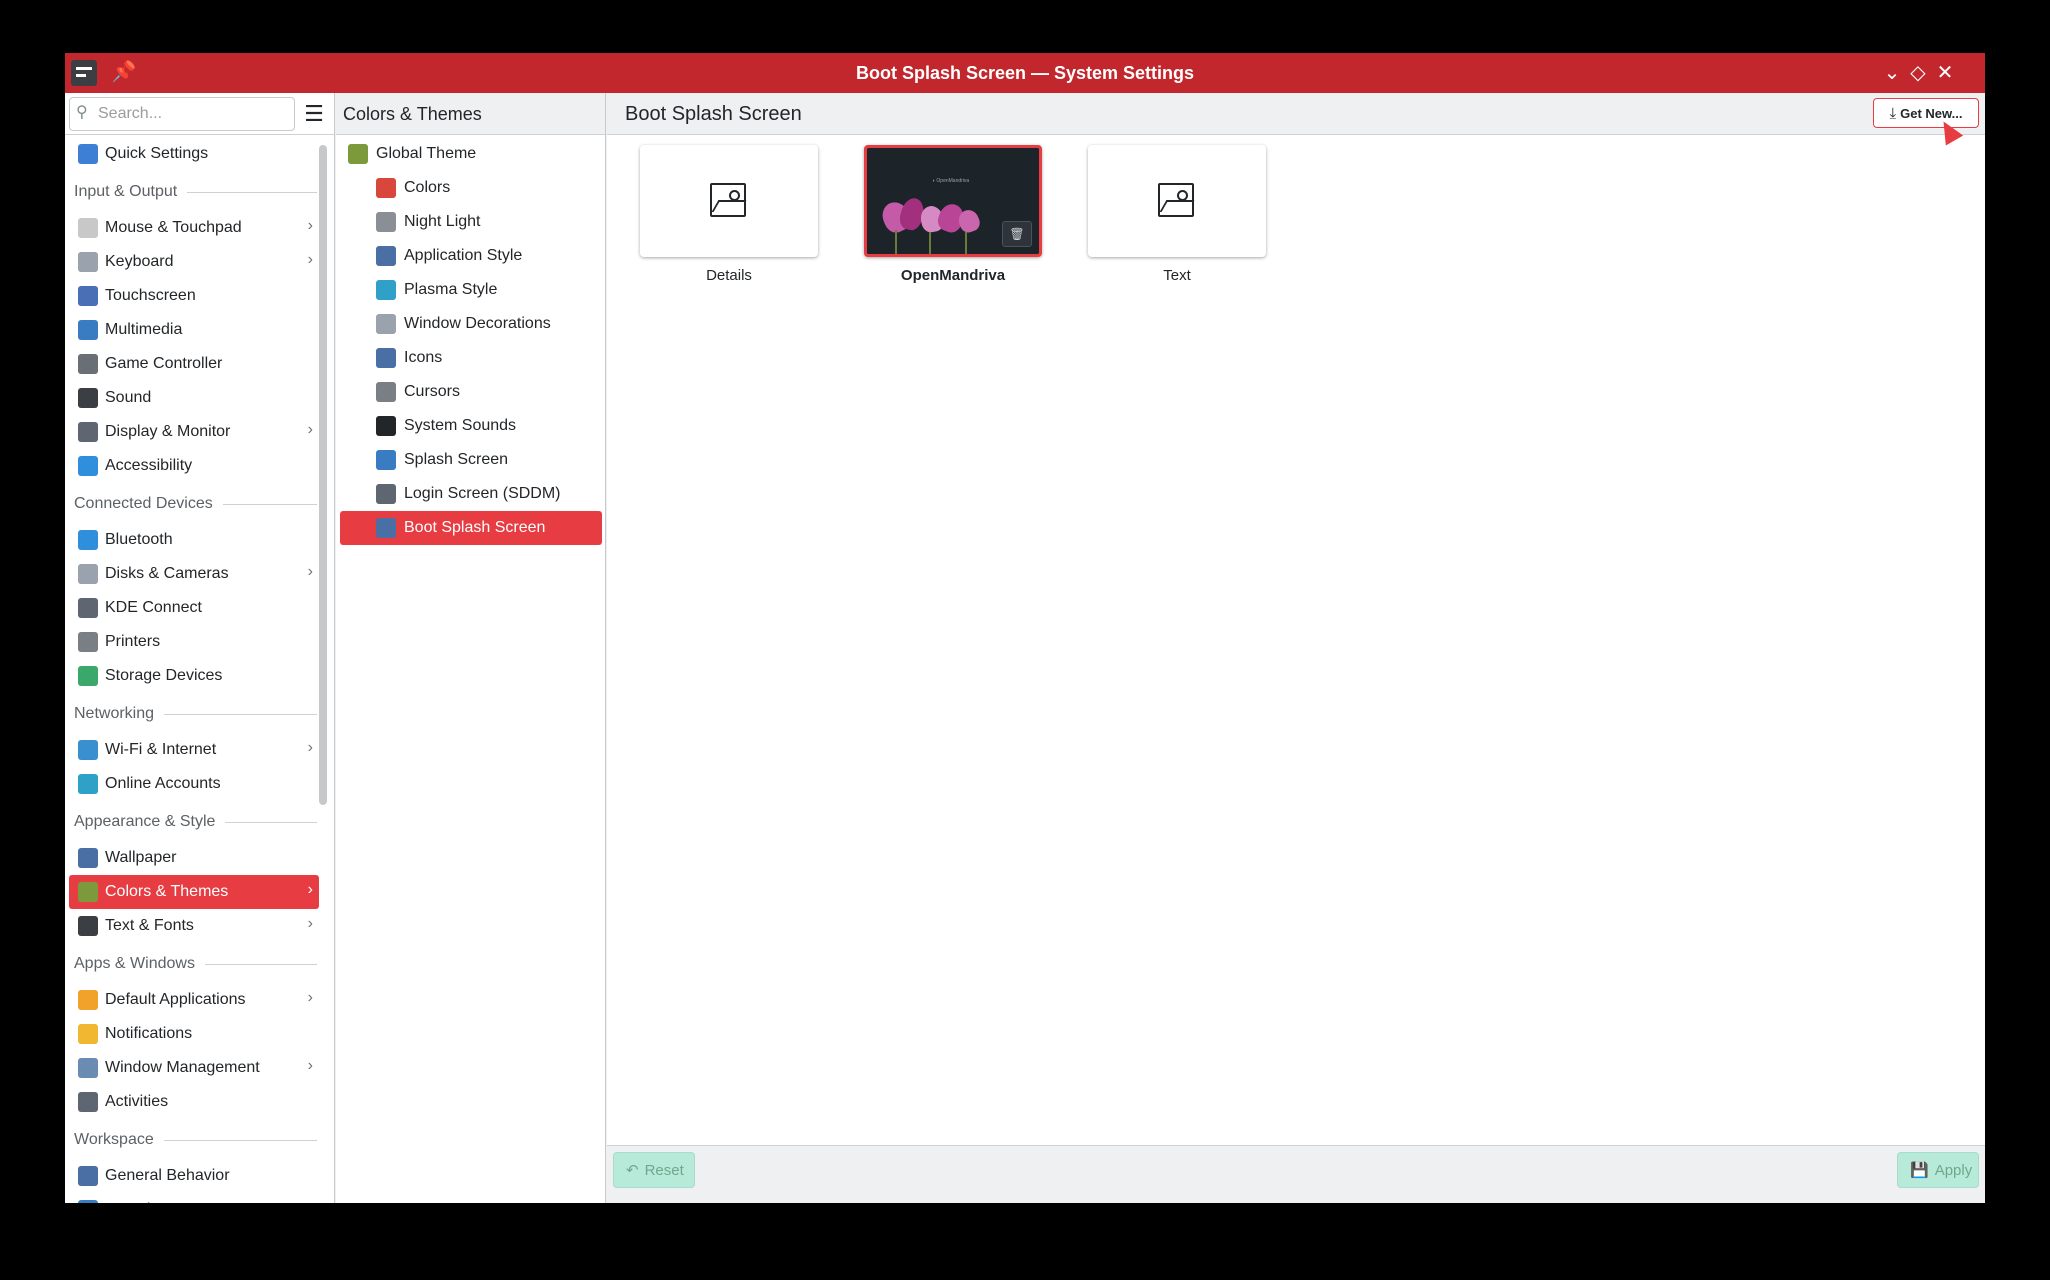  Describe the element at coordinates (432, 391) in the screenshot. I see `theme-category-label: Cursors` at that location.